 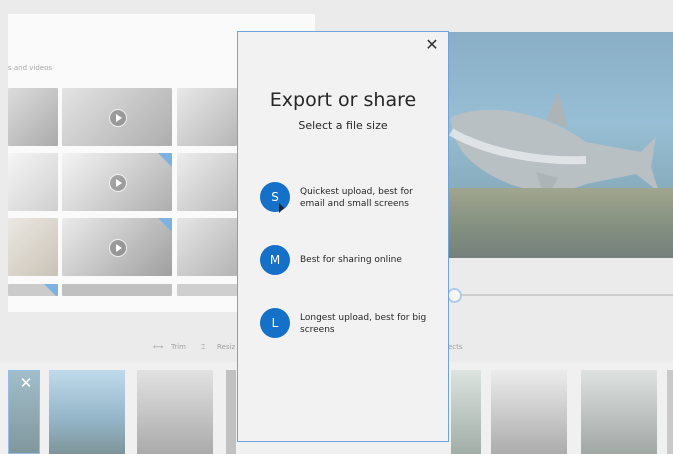 I want to click on mouse-pointer-icon, so click(x=281, y=208).